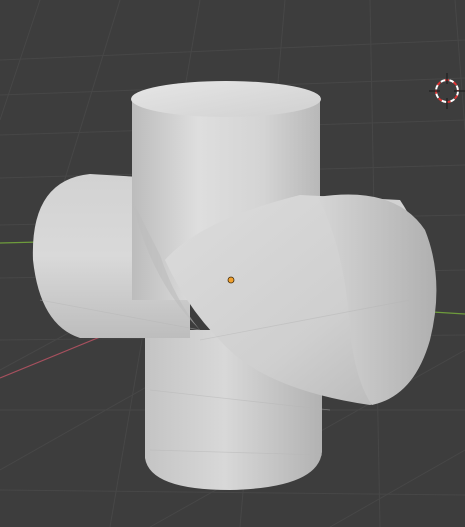 This screenshot has width=465, height=527. What do you see at coordinates (226, 99) in the screenshot?
I see `top-cylinder-cap` at bounding box center [226, 99].